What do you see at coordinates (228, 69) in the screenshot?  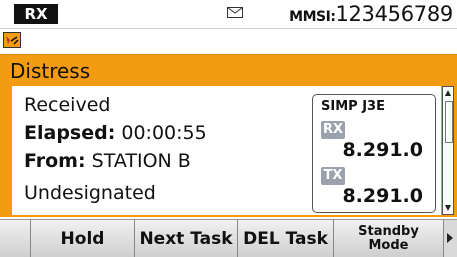 I see `screen-title-bar: Distress` at bounding box center [228, 69].